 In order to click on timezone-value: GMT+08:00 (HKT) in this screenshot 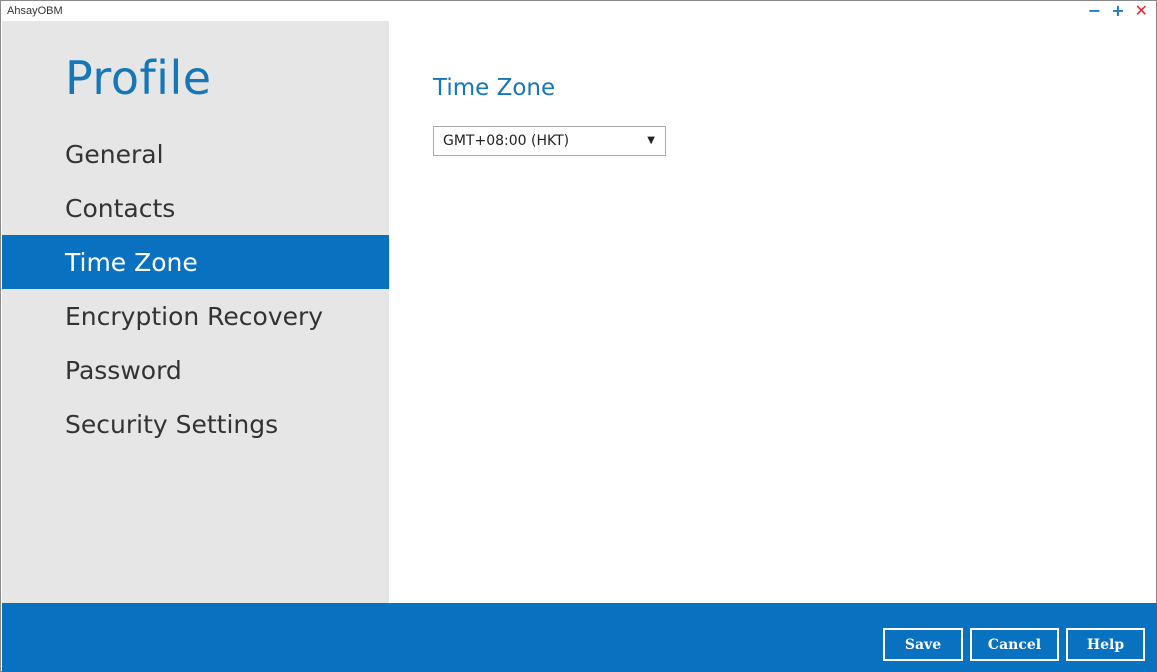, I will do `click(506, 141)`.